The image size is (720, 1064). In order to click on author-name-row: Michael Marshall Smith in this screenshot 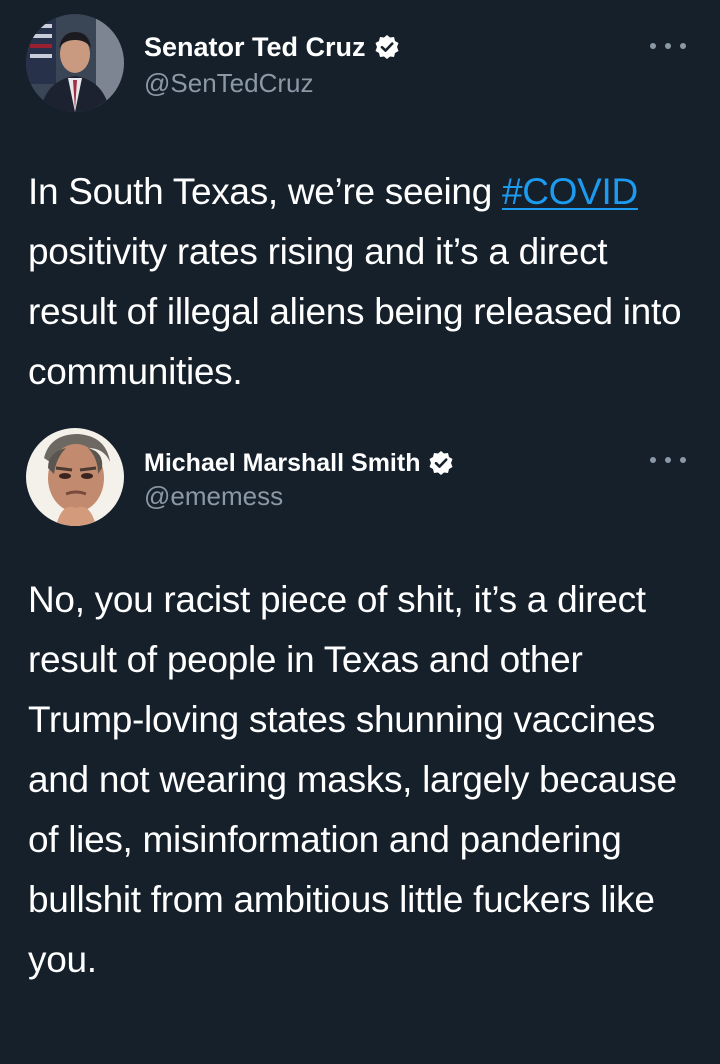, I will do `click(299, 463)`.